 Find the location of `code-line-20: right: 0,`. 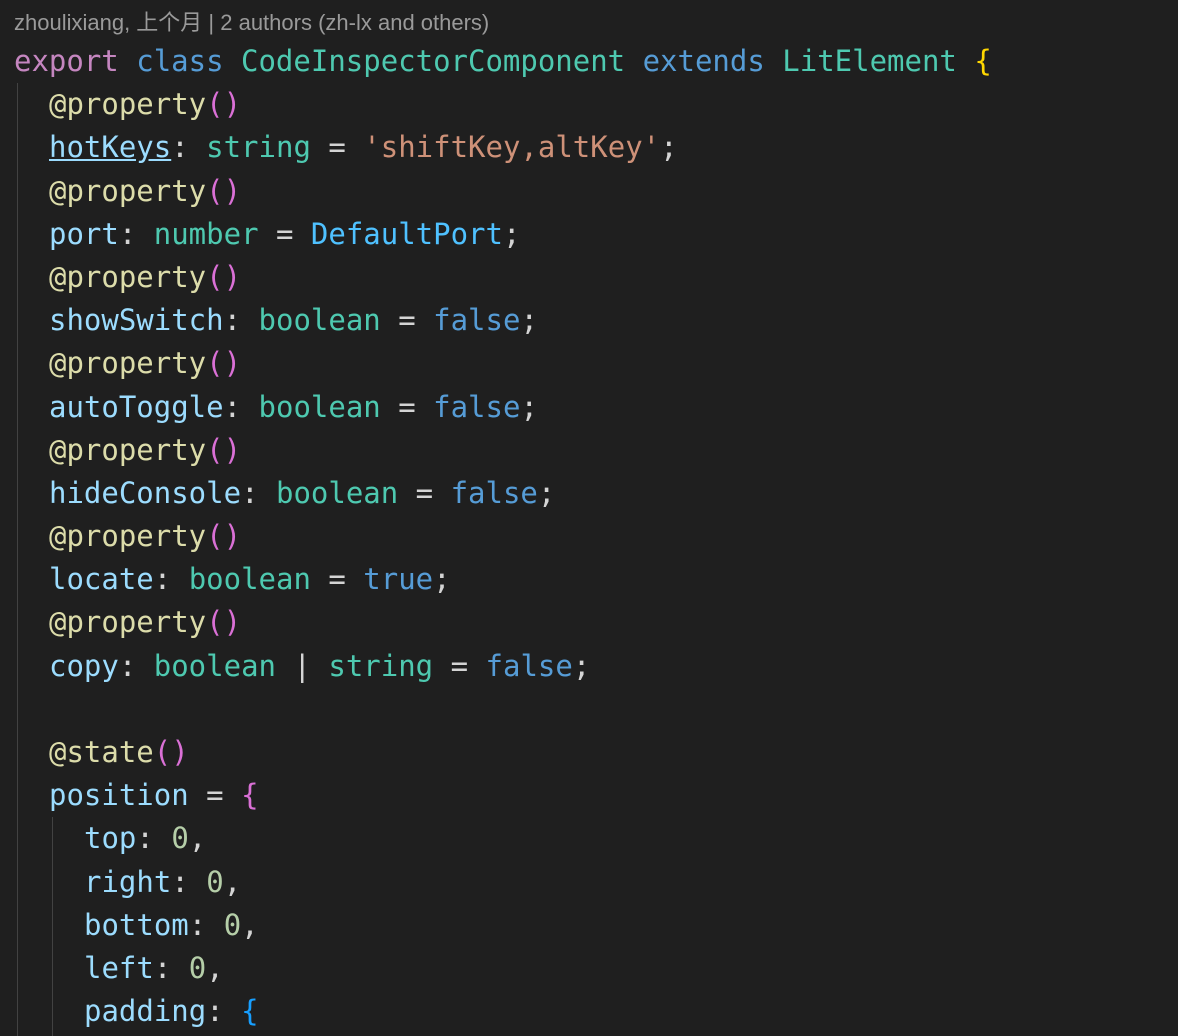

code-line-20: right: 0, is located at coordinates (596, 882).